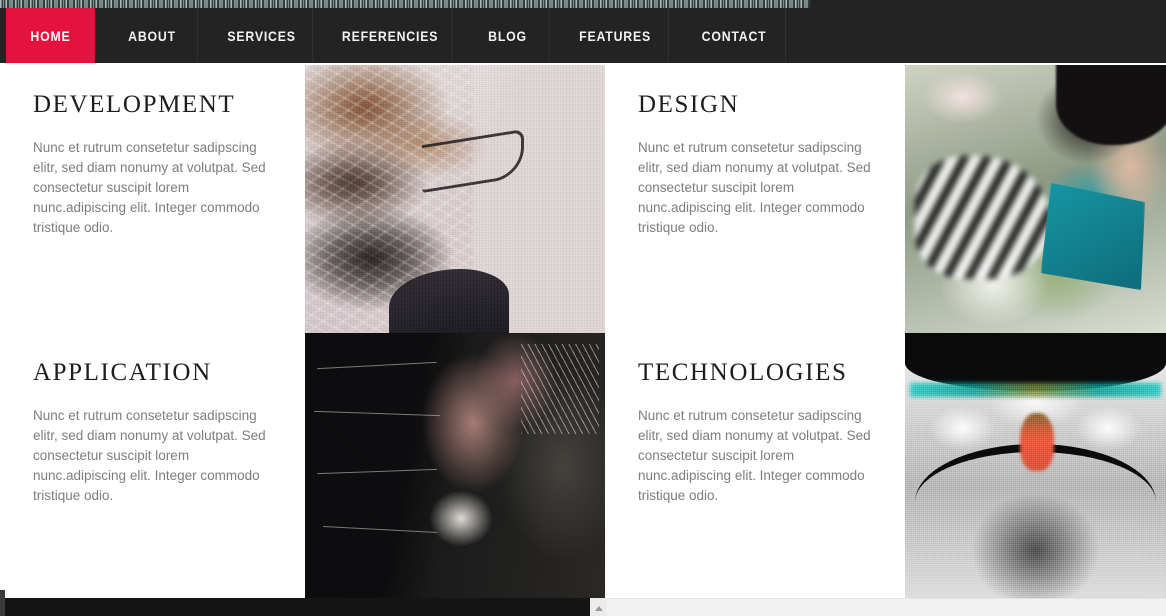 The width and height of the screenshot is (1166, 616). What do you see at coordinates (134, 104) in the screenshot?
I see `cell-title-development: DEVELOPMENT` at bounding box center [134, 104].